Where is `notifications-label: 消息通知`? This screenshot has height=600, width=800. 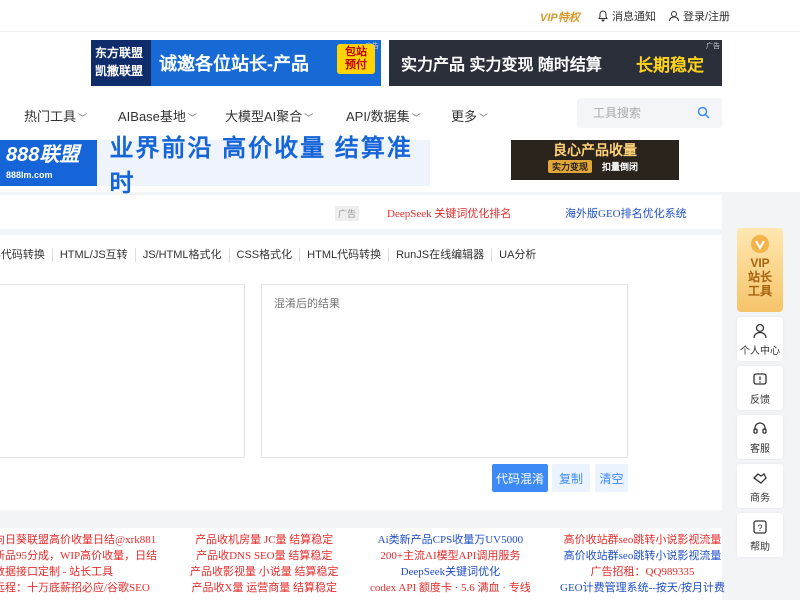
notifications-label: 消息通知 is located at coordinates (634, 17).